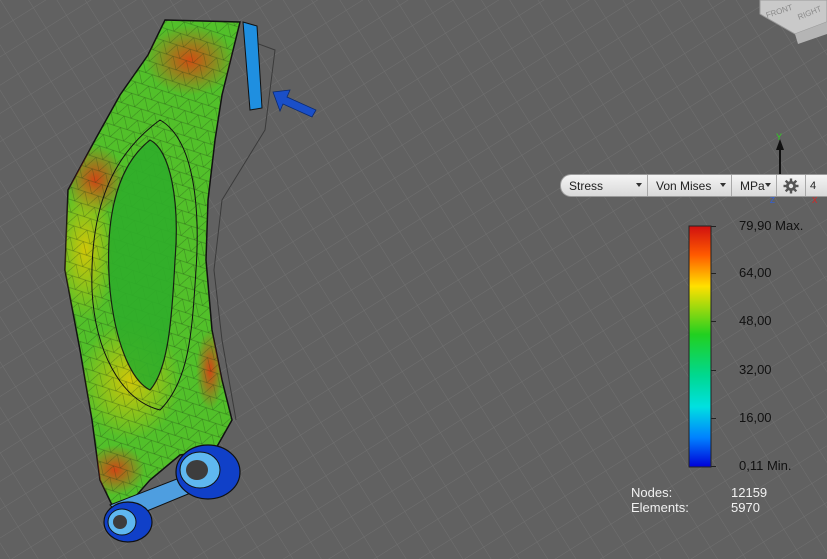 The height and width of the screenshot is (559, 827). I want to click on legend-label-64: 64,00, so click(755, 272).